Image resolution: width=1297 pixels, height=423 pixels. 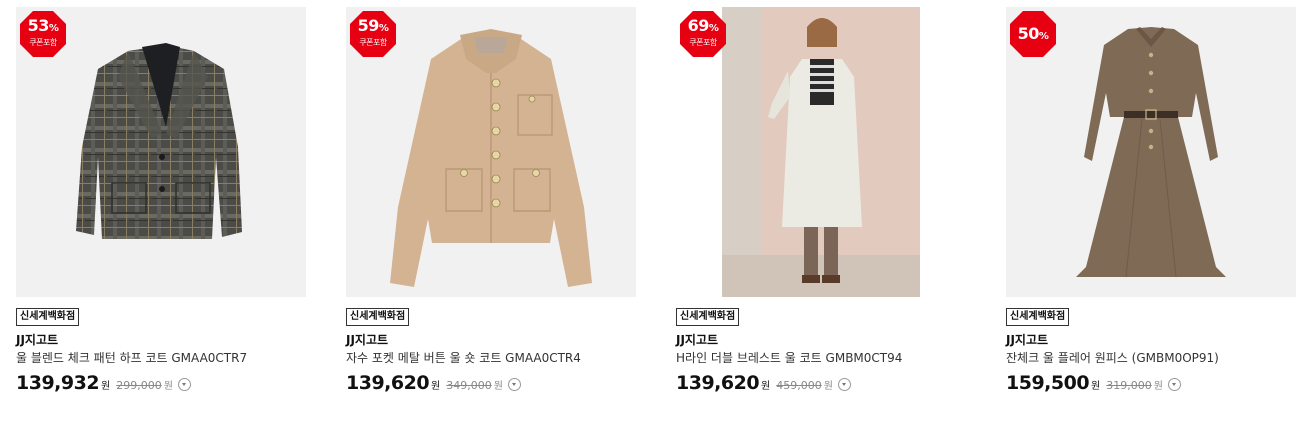 I want to click on price-row: 139,932 원 299,000 원, so click(x=161, y=384).